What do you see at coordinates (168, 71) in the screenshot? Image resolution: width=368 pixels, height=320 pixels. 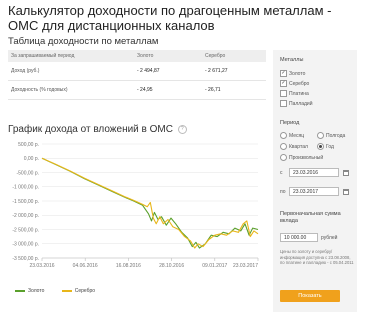 I see `gold-value: - 2 494,87` at bounding box center [168, 71].